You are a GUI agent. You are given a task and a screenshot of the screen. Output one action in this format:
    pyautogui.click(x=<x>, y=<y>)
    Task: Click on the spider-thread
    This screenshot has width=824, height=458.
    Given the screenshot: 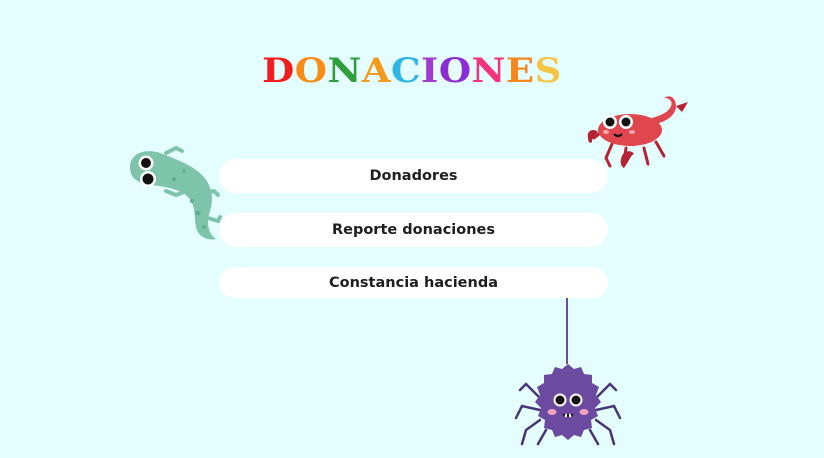 What is the action you would take?
    pyautogui.click(x=567, y=331)
    